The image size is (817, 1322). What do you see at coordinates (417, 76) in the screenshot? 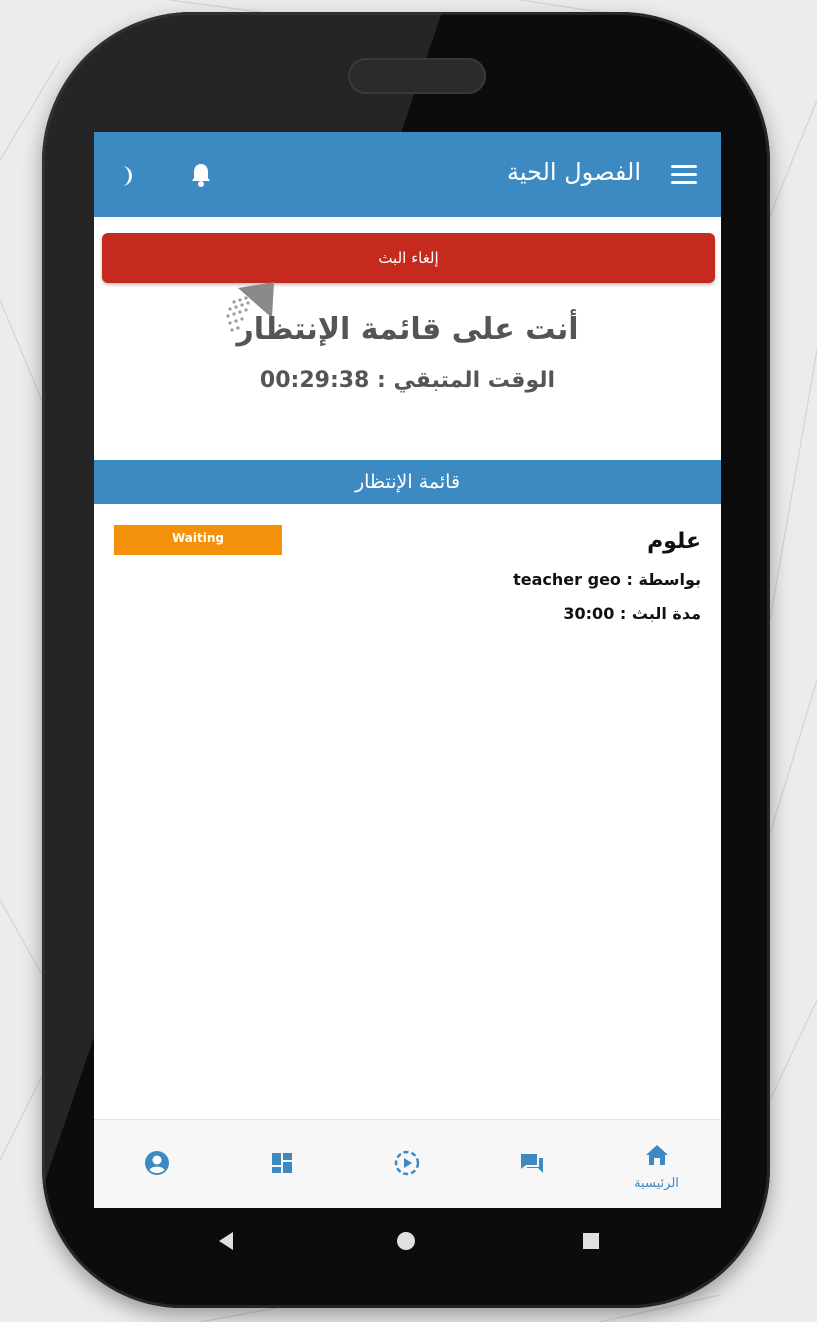
I see `phone-speaker` at bounding box center [417, 76].